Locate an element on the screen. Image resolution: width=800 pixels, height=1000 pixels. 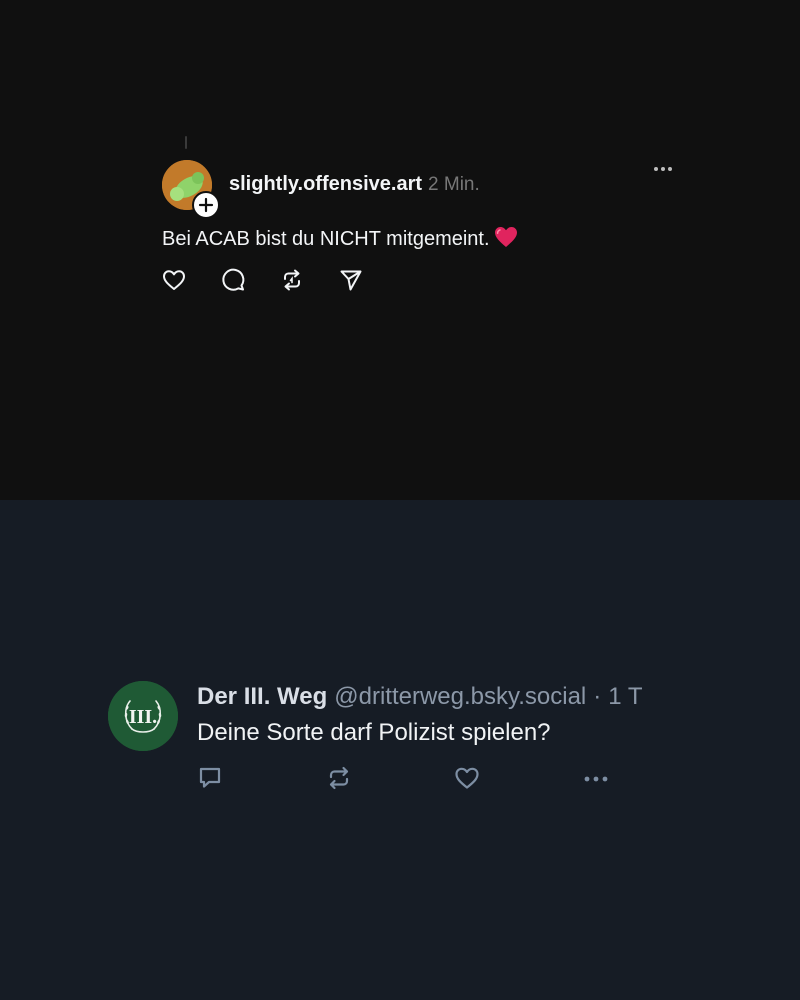
thread-connector-line is located at coordinates (186, 142).